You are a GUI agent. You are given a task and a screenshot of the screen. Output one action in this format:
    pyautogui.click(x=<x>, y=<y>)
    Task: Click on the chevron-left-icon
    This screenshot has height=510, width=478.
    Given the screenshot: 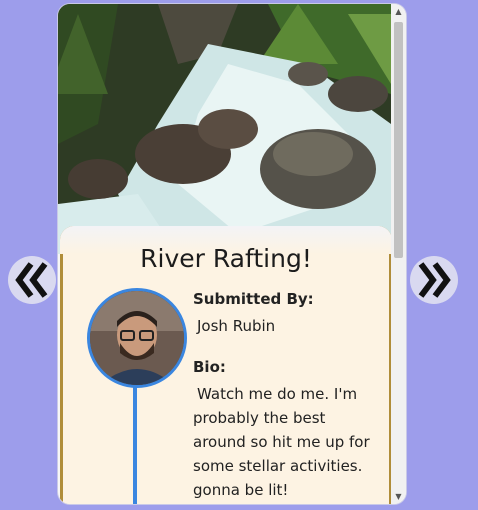 What is the action you would take?
    pyautogui.click(x=31, y=280)
    